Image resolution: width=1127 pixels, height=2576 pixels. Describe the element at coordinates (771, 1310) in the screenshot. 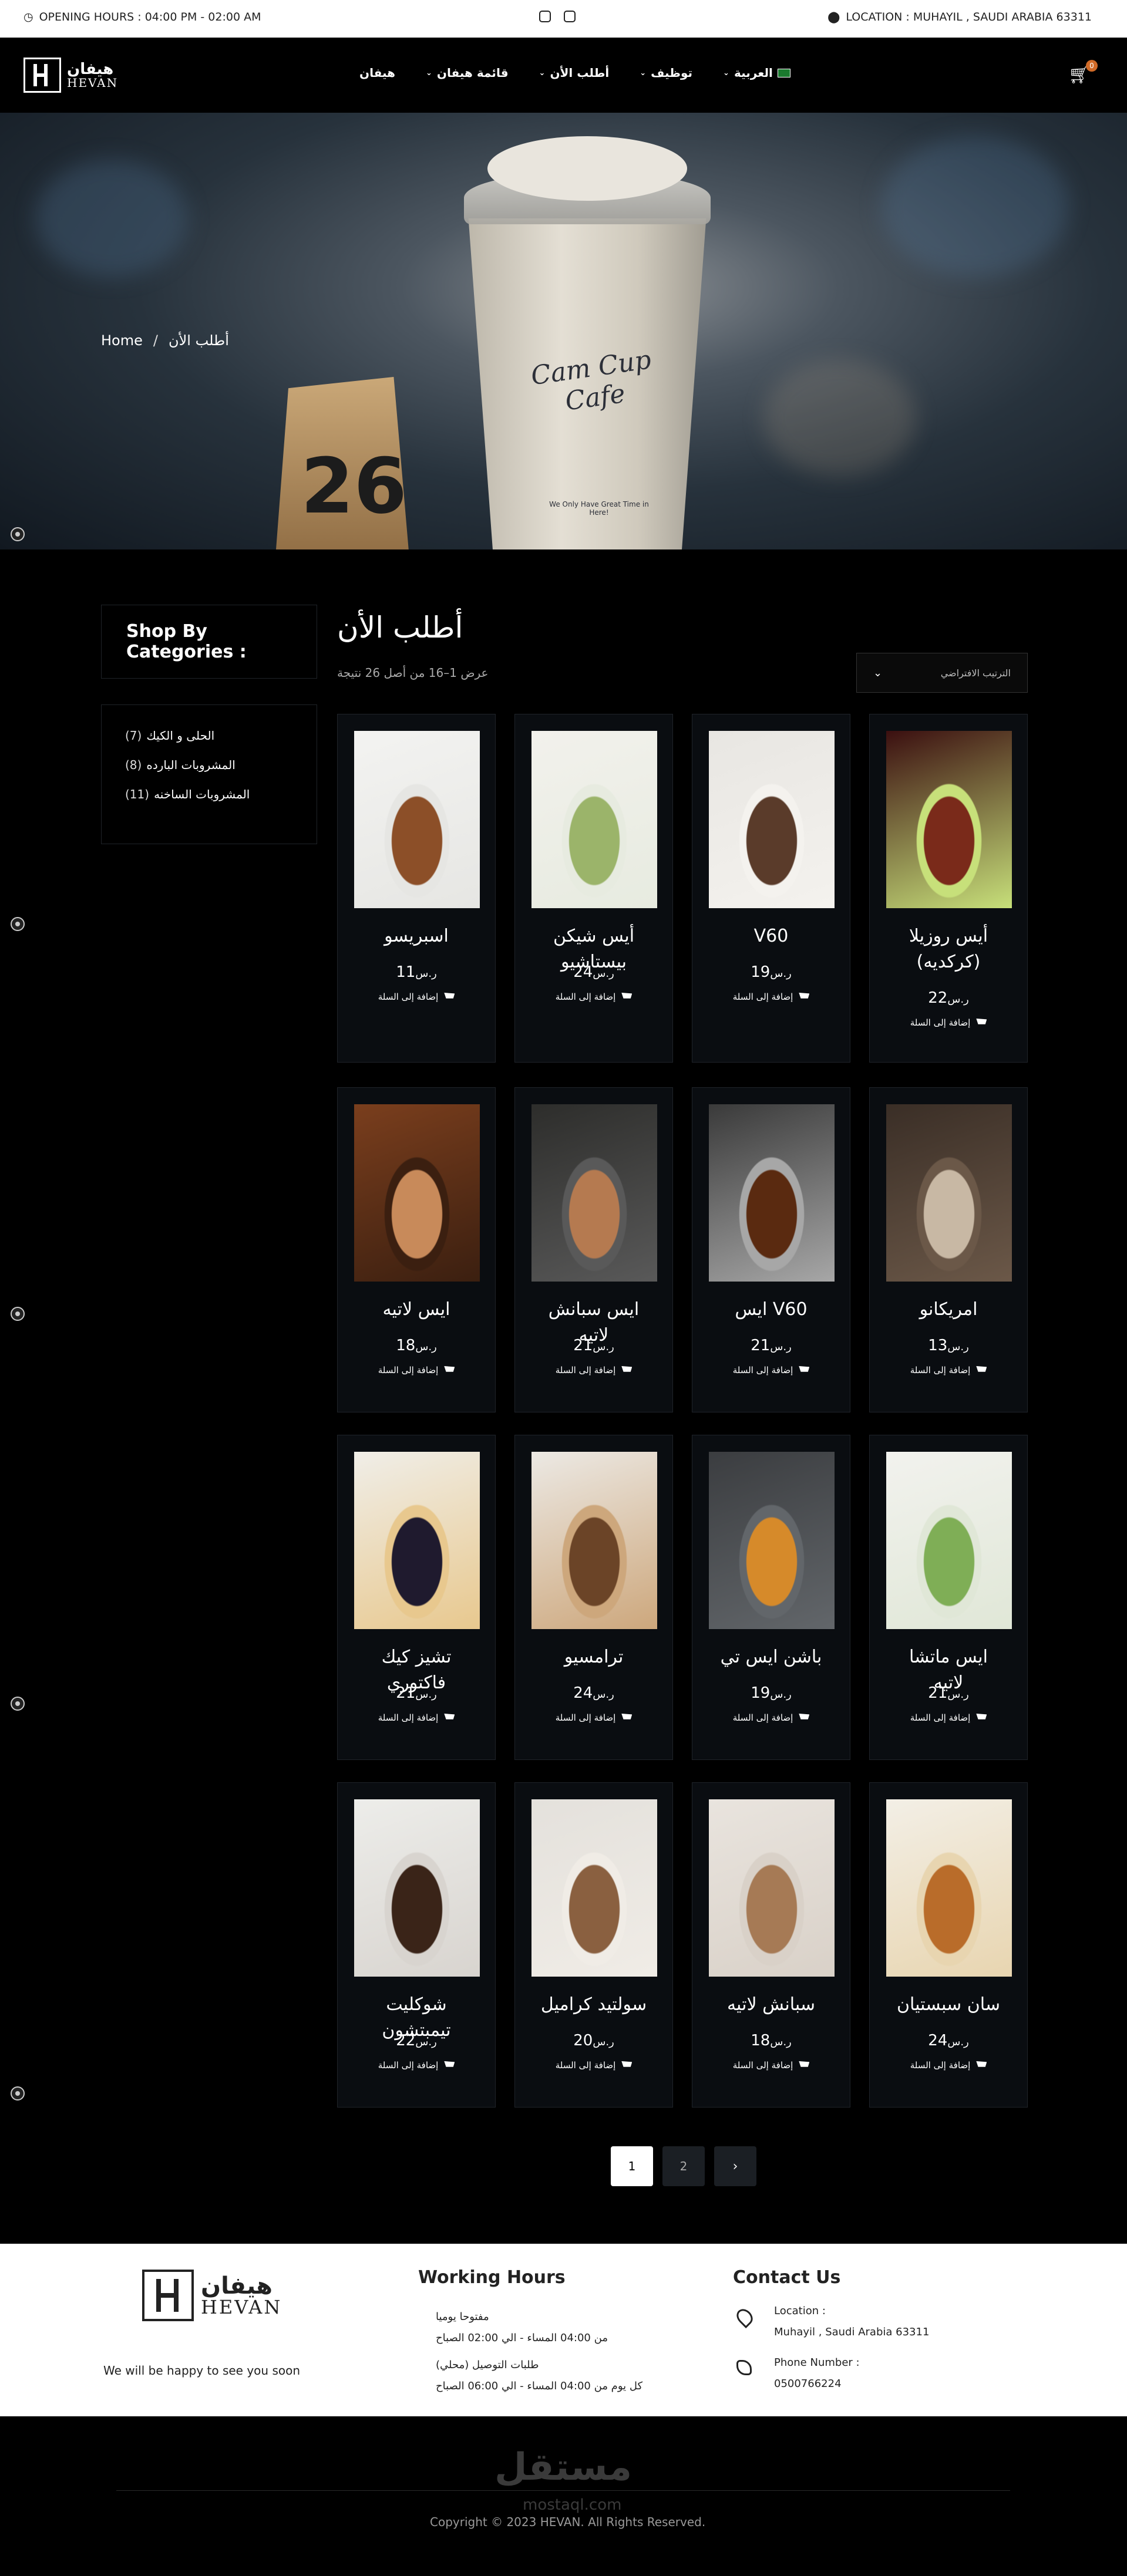

I see `product-name: ايس V60` at that location.